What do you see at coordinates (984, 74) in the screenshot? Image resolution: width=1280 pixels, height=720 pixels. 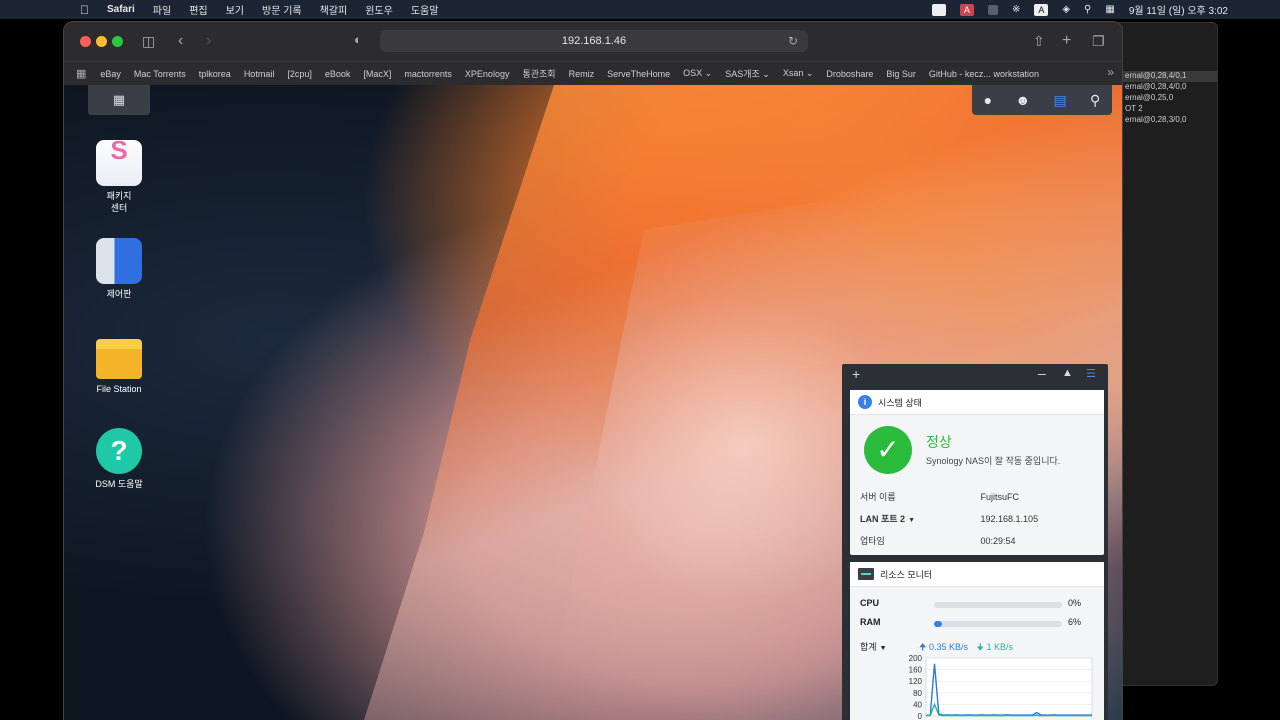 I see `favorite-link: GitHub - kecz... workstation` at bounding box center [984, 74].